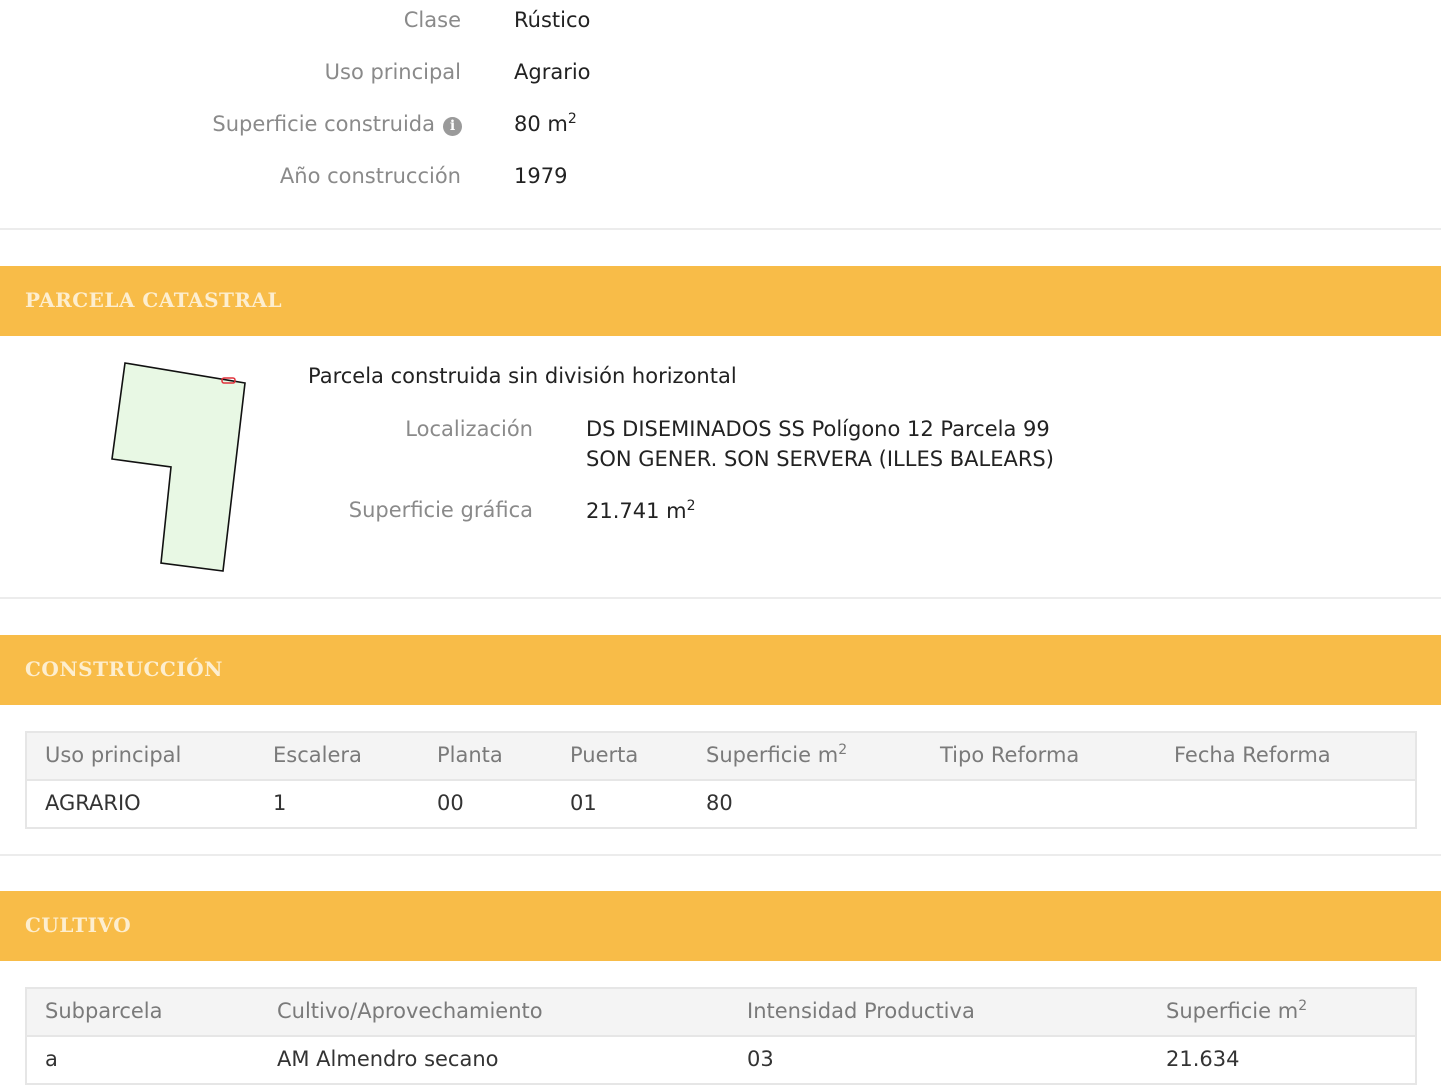 This screenshot has height=1085, width=1441. What do you see at coordinates (1203, 1059) in the screenshot?
I see `cell-superficie: 21.634` at bounding box center [1203, 1059].